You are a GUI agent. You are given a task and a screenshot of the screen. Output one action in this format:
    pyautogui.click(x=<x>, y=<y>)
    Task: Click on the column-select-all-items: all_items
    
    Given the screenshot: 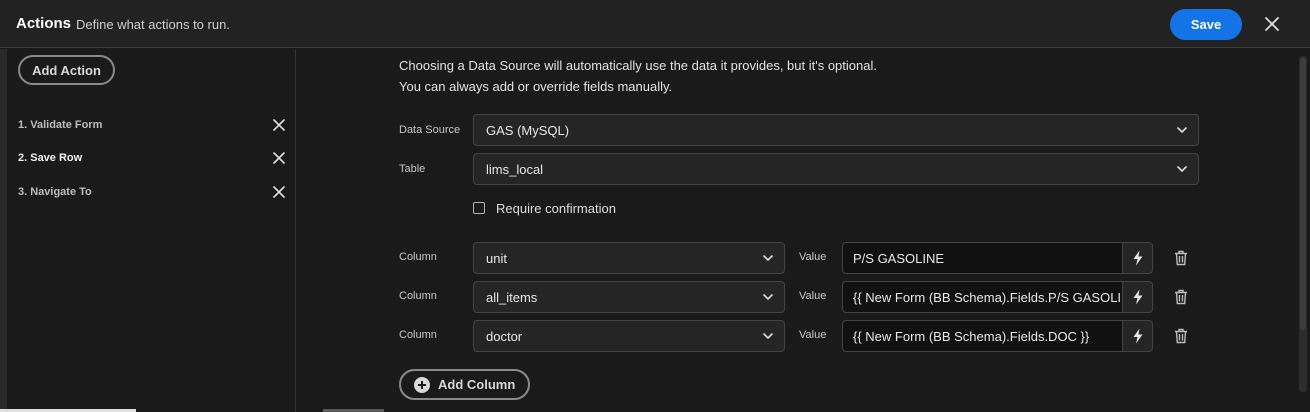 What is the action you would take?
    pyautogui.click(x=629, y=297)
    